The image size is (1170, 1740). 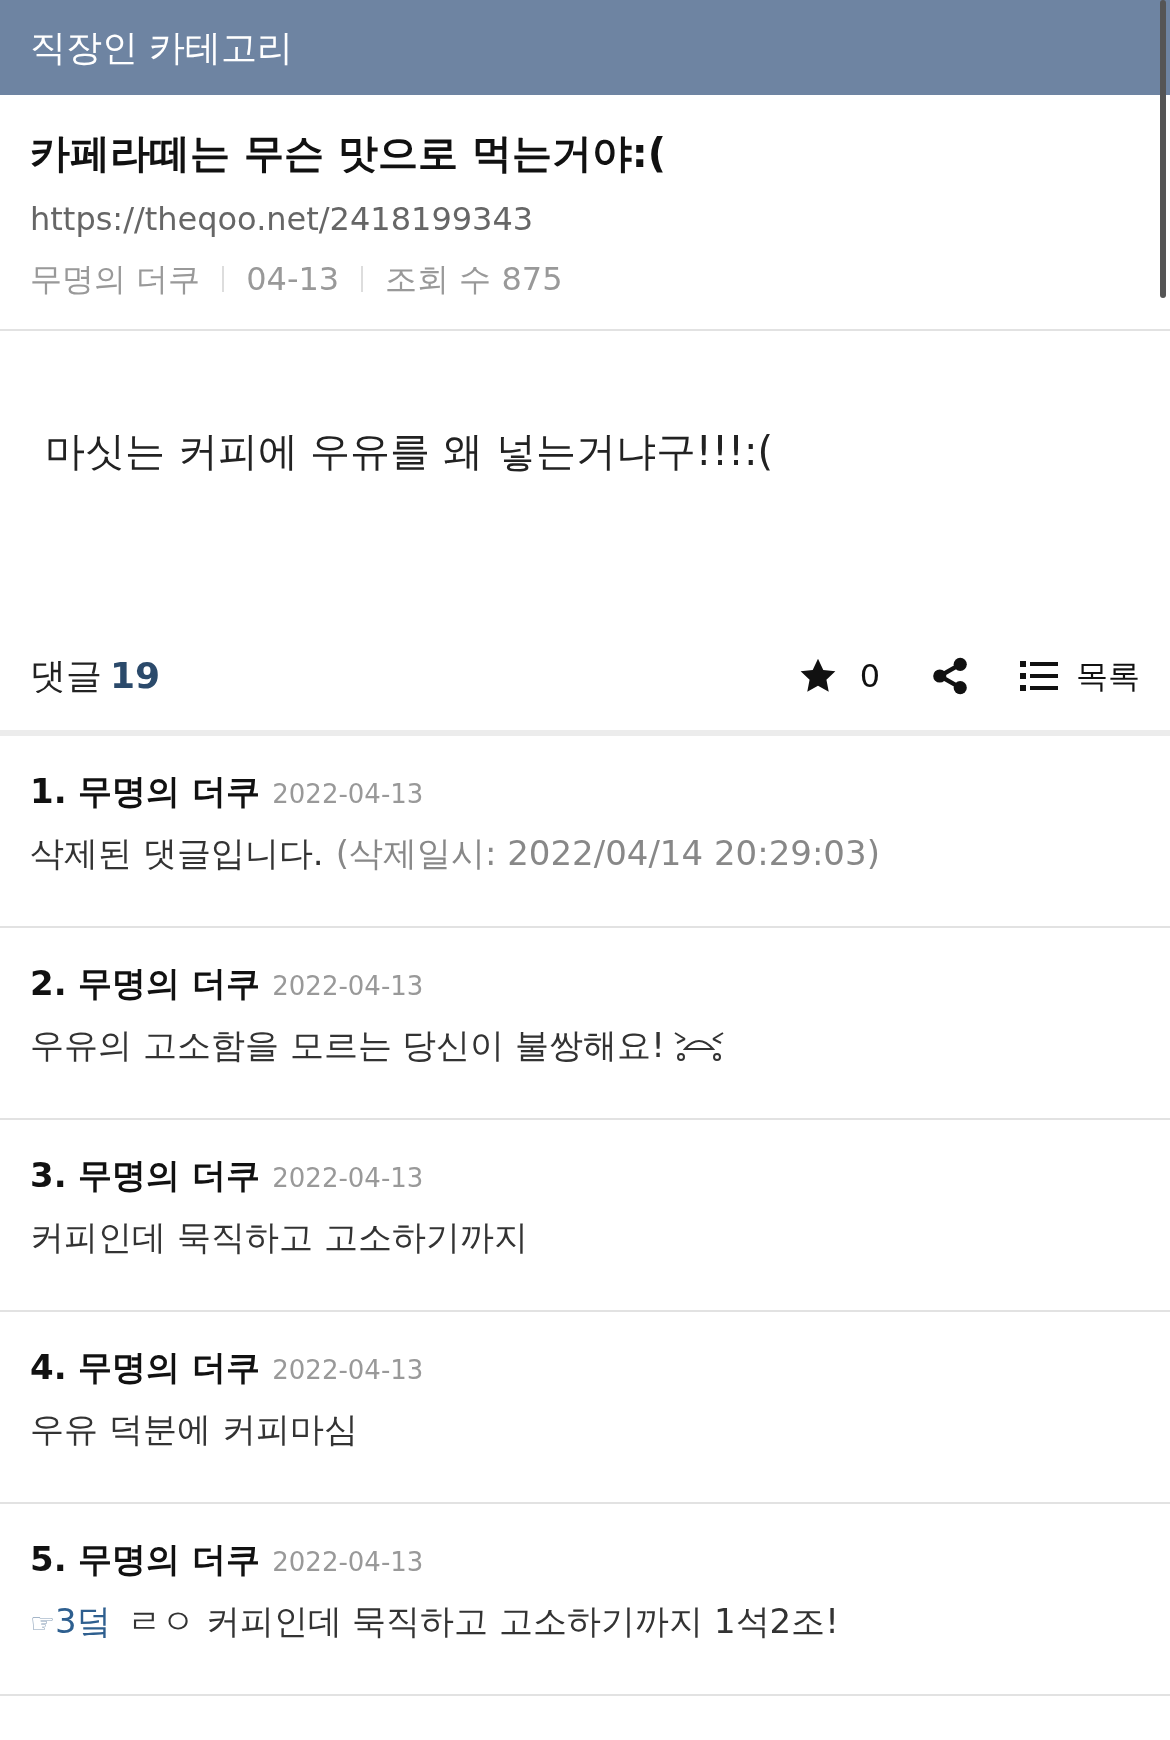 What do you see at coordinates (1039, 675) in the screenshot?
I see `list-icon` at bounding box center [1039, 675].